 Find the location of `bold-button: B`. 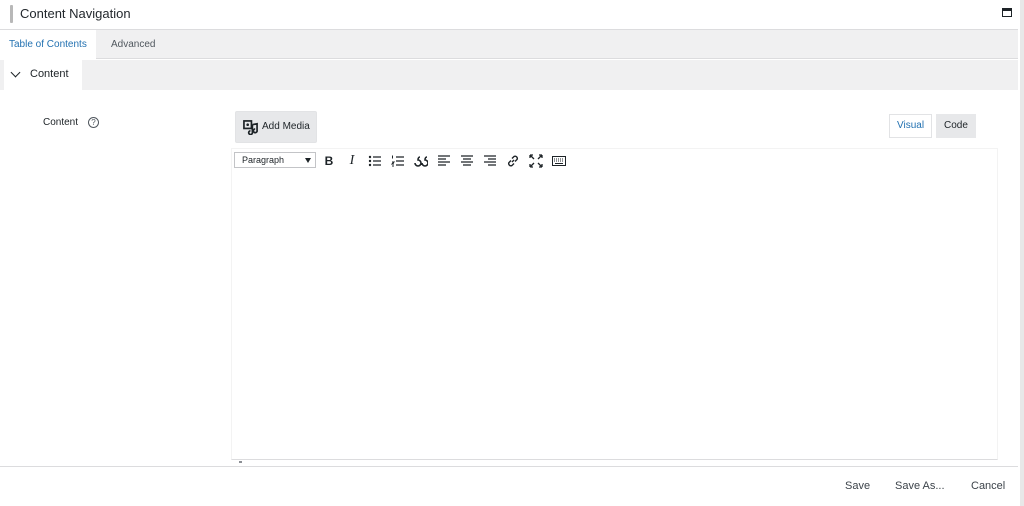

bold-button: B is located at coordinates (329, 161).